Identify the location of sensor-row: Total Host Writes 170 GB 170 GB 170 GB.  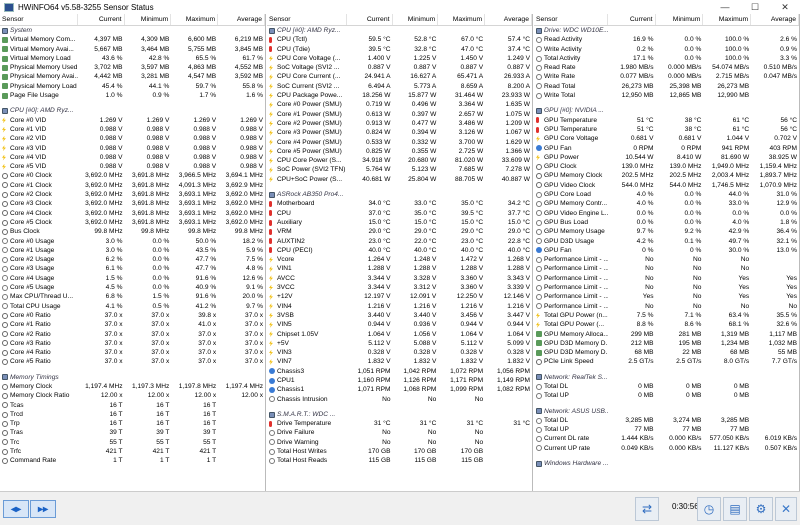
(399, 451).